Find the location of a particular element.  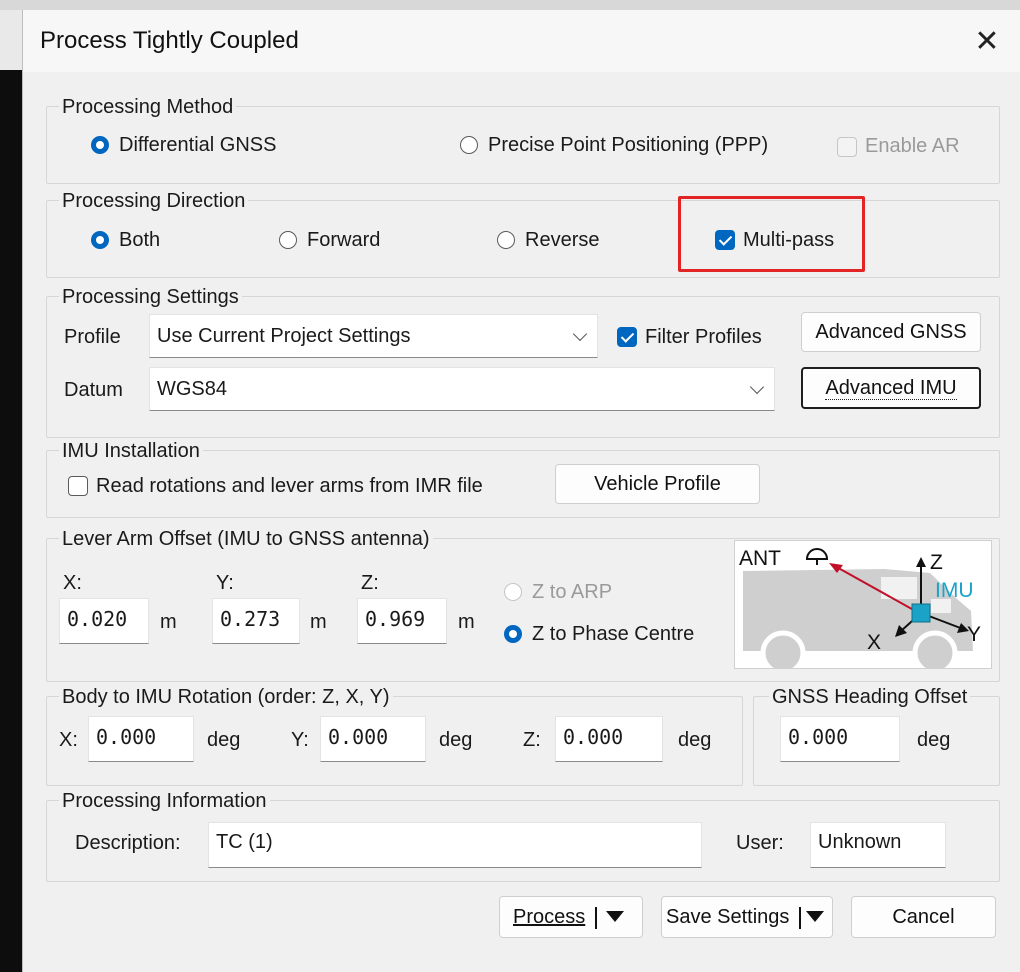

rot-z-unit: deg is located at coordinates (695, 740).